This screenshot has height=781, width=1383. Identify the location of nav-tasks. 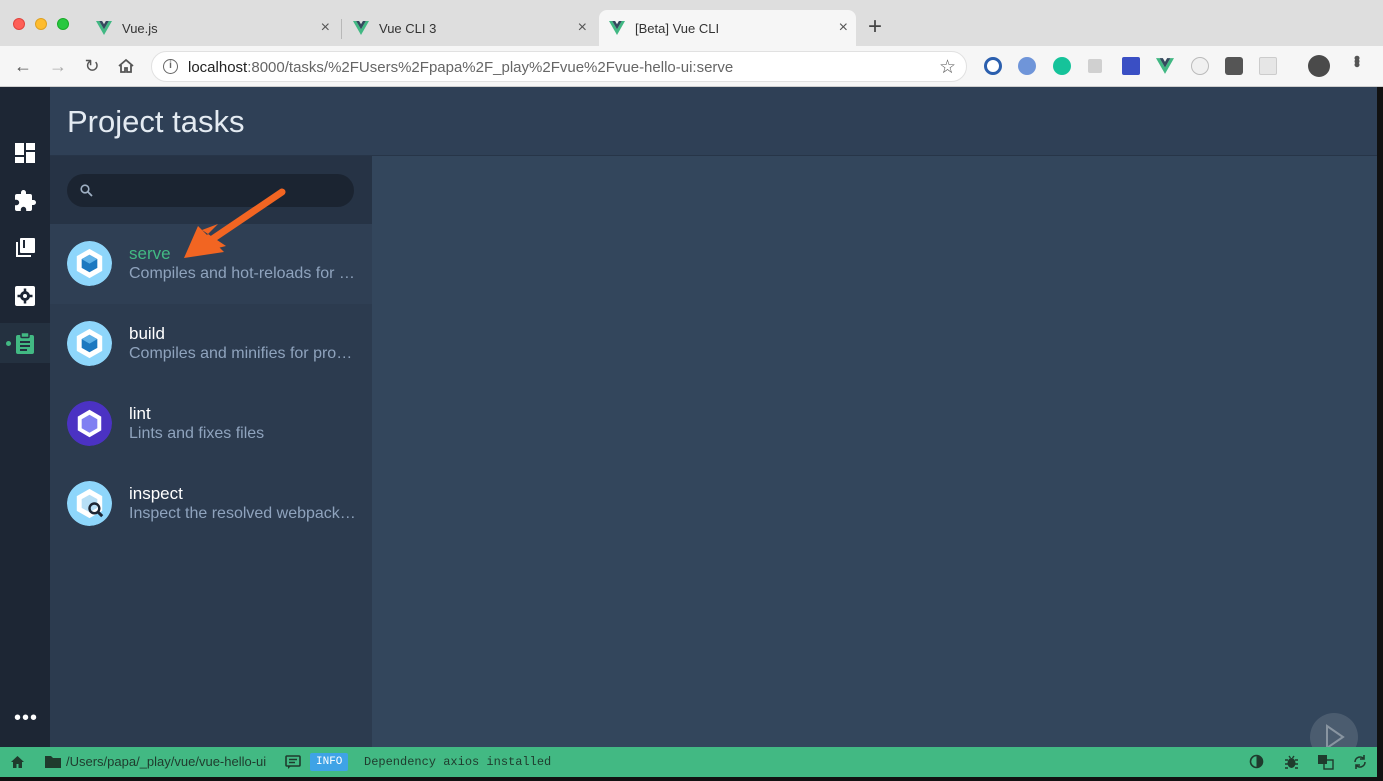
(25, 343).